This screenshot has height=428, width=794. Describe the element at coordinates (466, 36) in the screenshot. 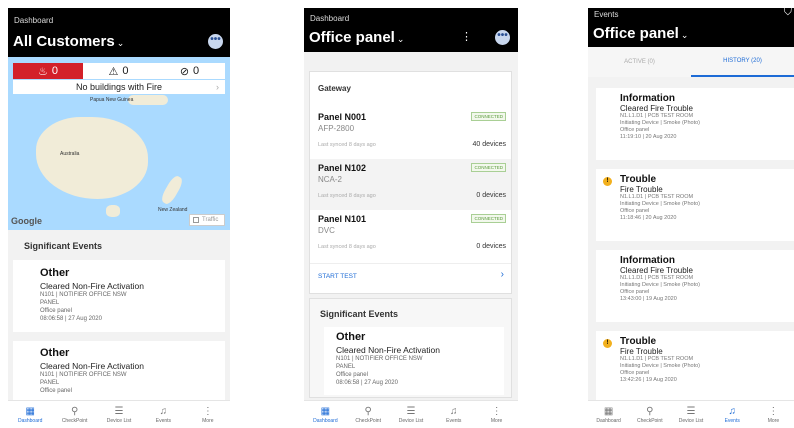

I see `kebab-menu-icon: ⋮` at that location.